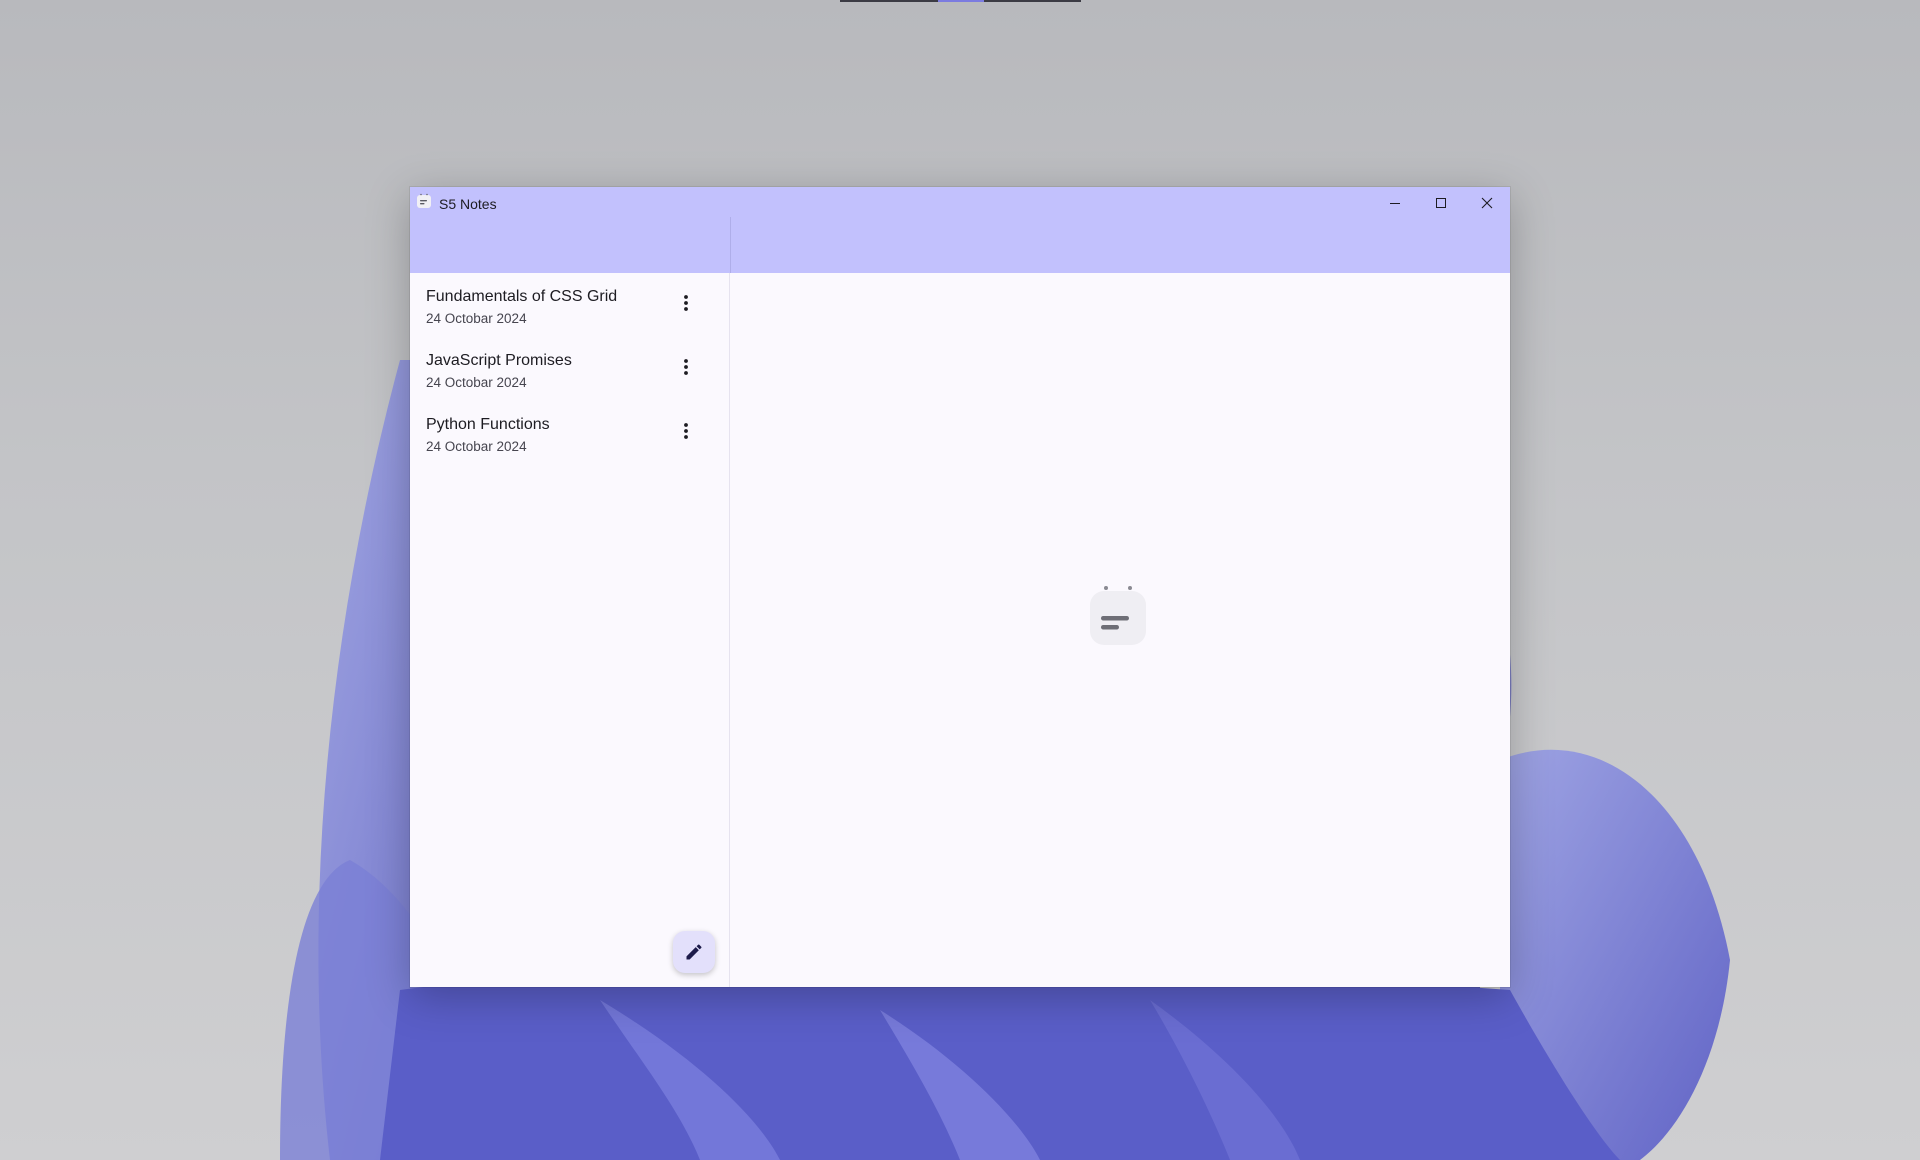 The height and width of the screenshot is (1160, 1920). I want to click on minimize-icon, so click(1395, 203).